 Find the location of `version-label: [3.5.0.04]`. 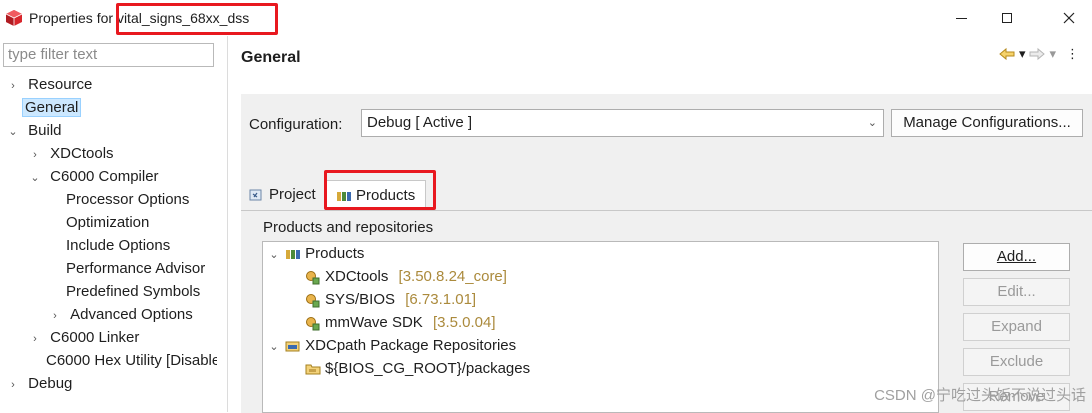

version-label: [3.5.0.04] is located at coordinates (464, 322).